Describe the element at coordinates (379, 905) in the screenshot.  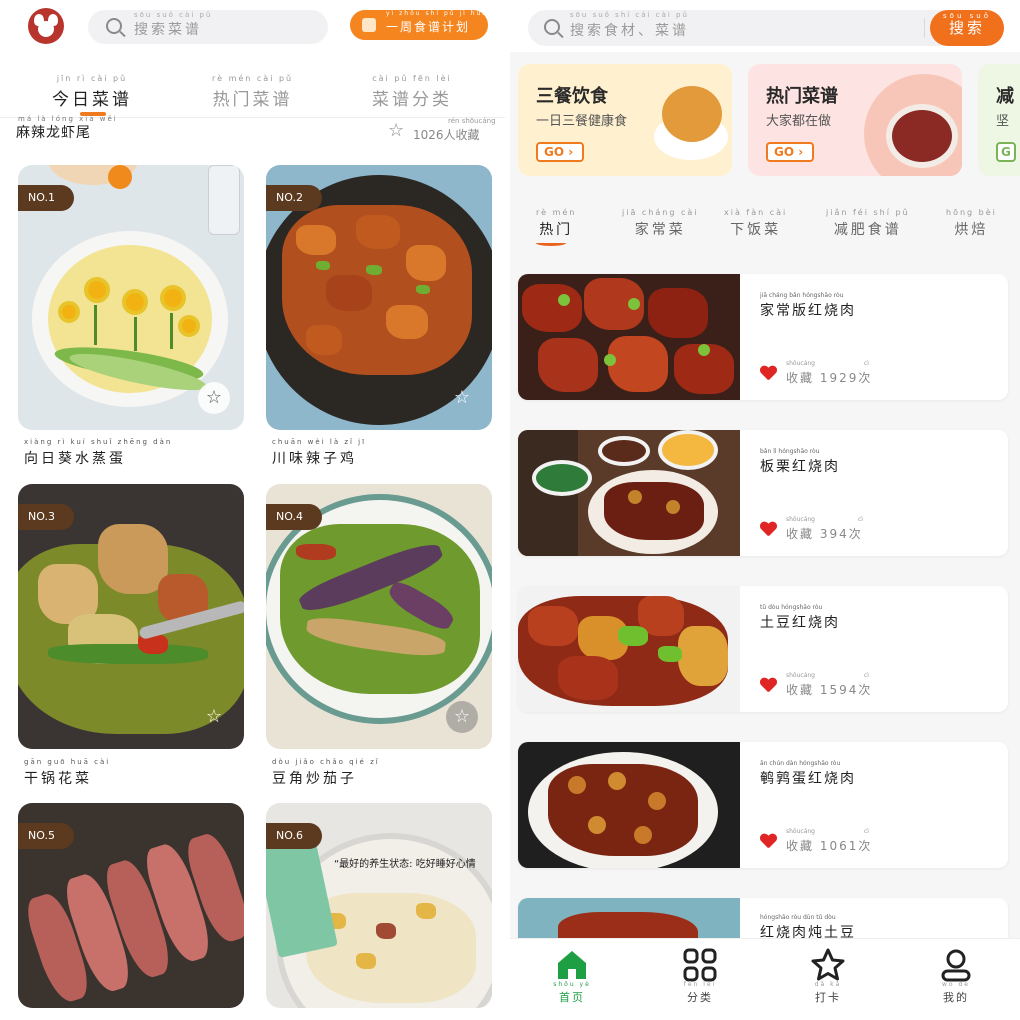
I see `dish-card: “最好的养生状态: 吃好睡好心情 NO.6` at that location.